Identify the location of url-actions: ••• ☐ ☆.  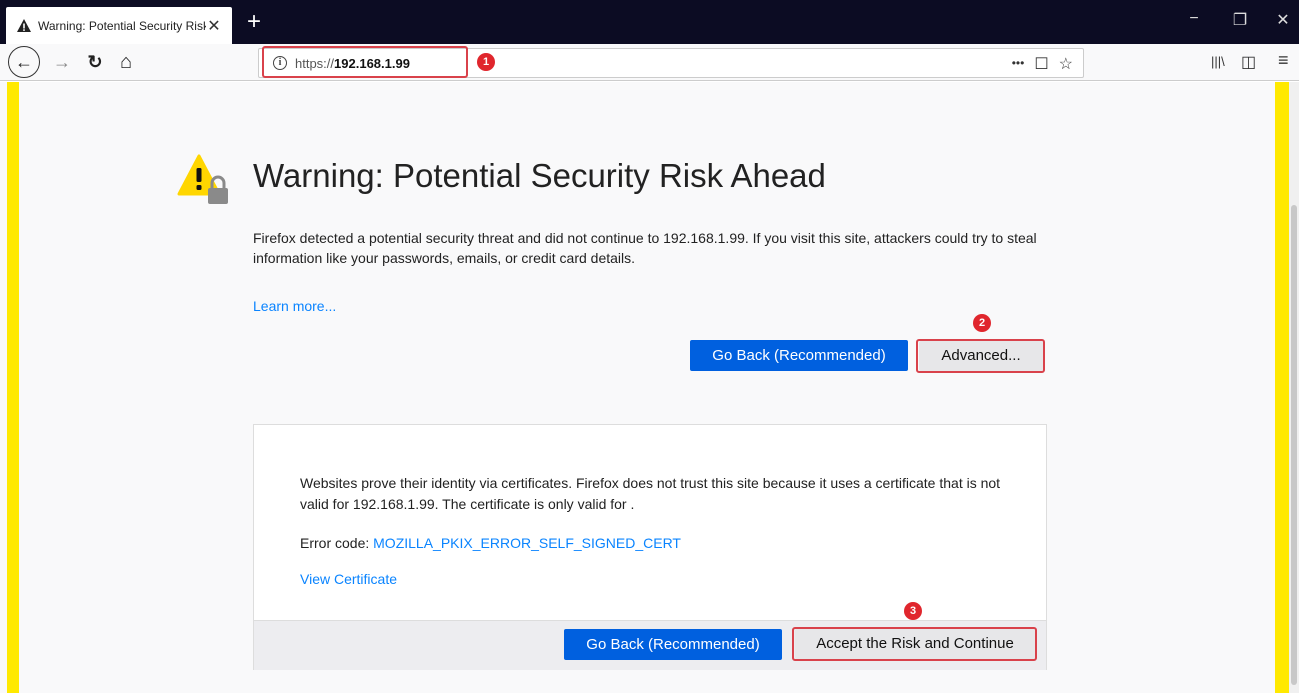
(1042, 64).